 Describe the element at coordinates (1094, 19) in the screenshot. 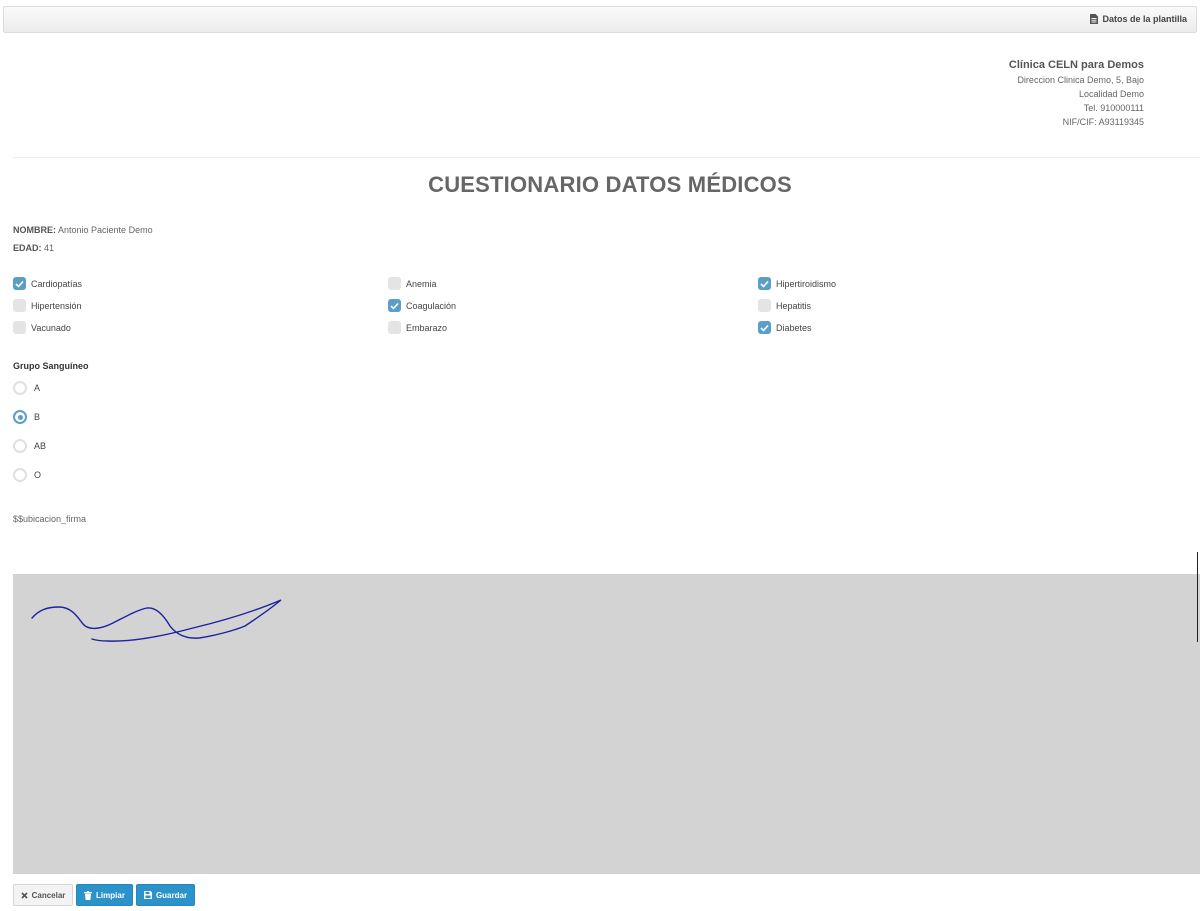

I see `document-icon` at that location.